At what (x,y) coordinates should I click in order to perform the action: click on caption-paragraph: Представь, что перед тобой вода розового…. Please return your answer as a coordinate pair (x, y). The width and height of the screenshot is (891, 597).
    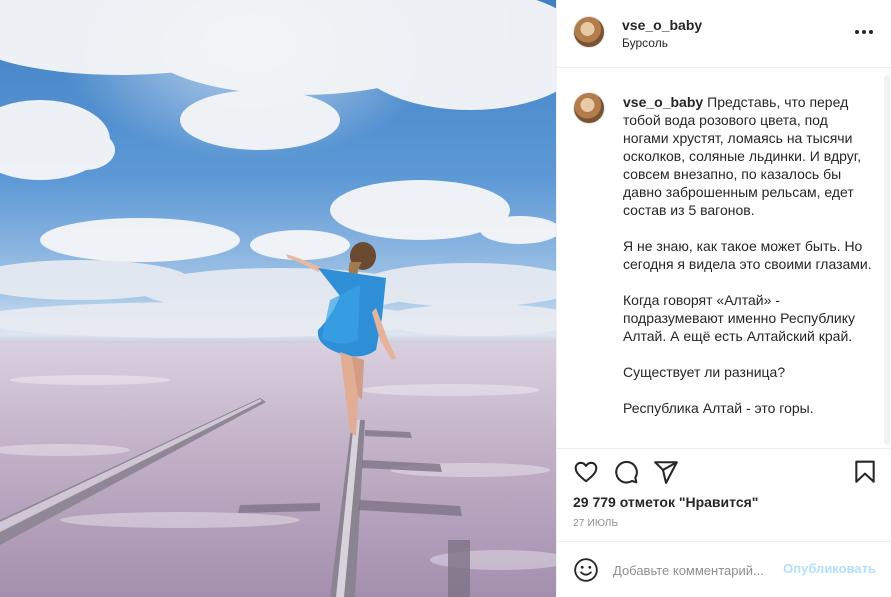
    Looking at the image, I should click on (742, 156).